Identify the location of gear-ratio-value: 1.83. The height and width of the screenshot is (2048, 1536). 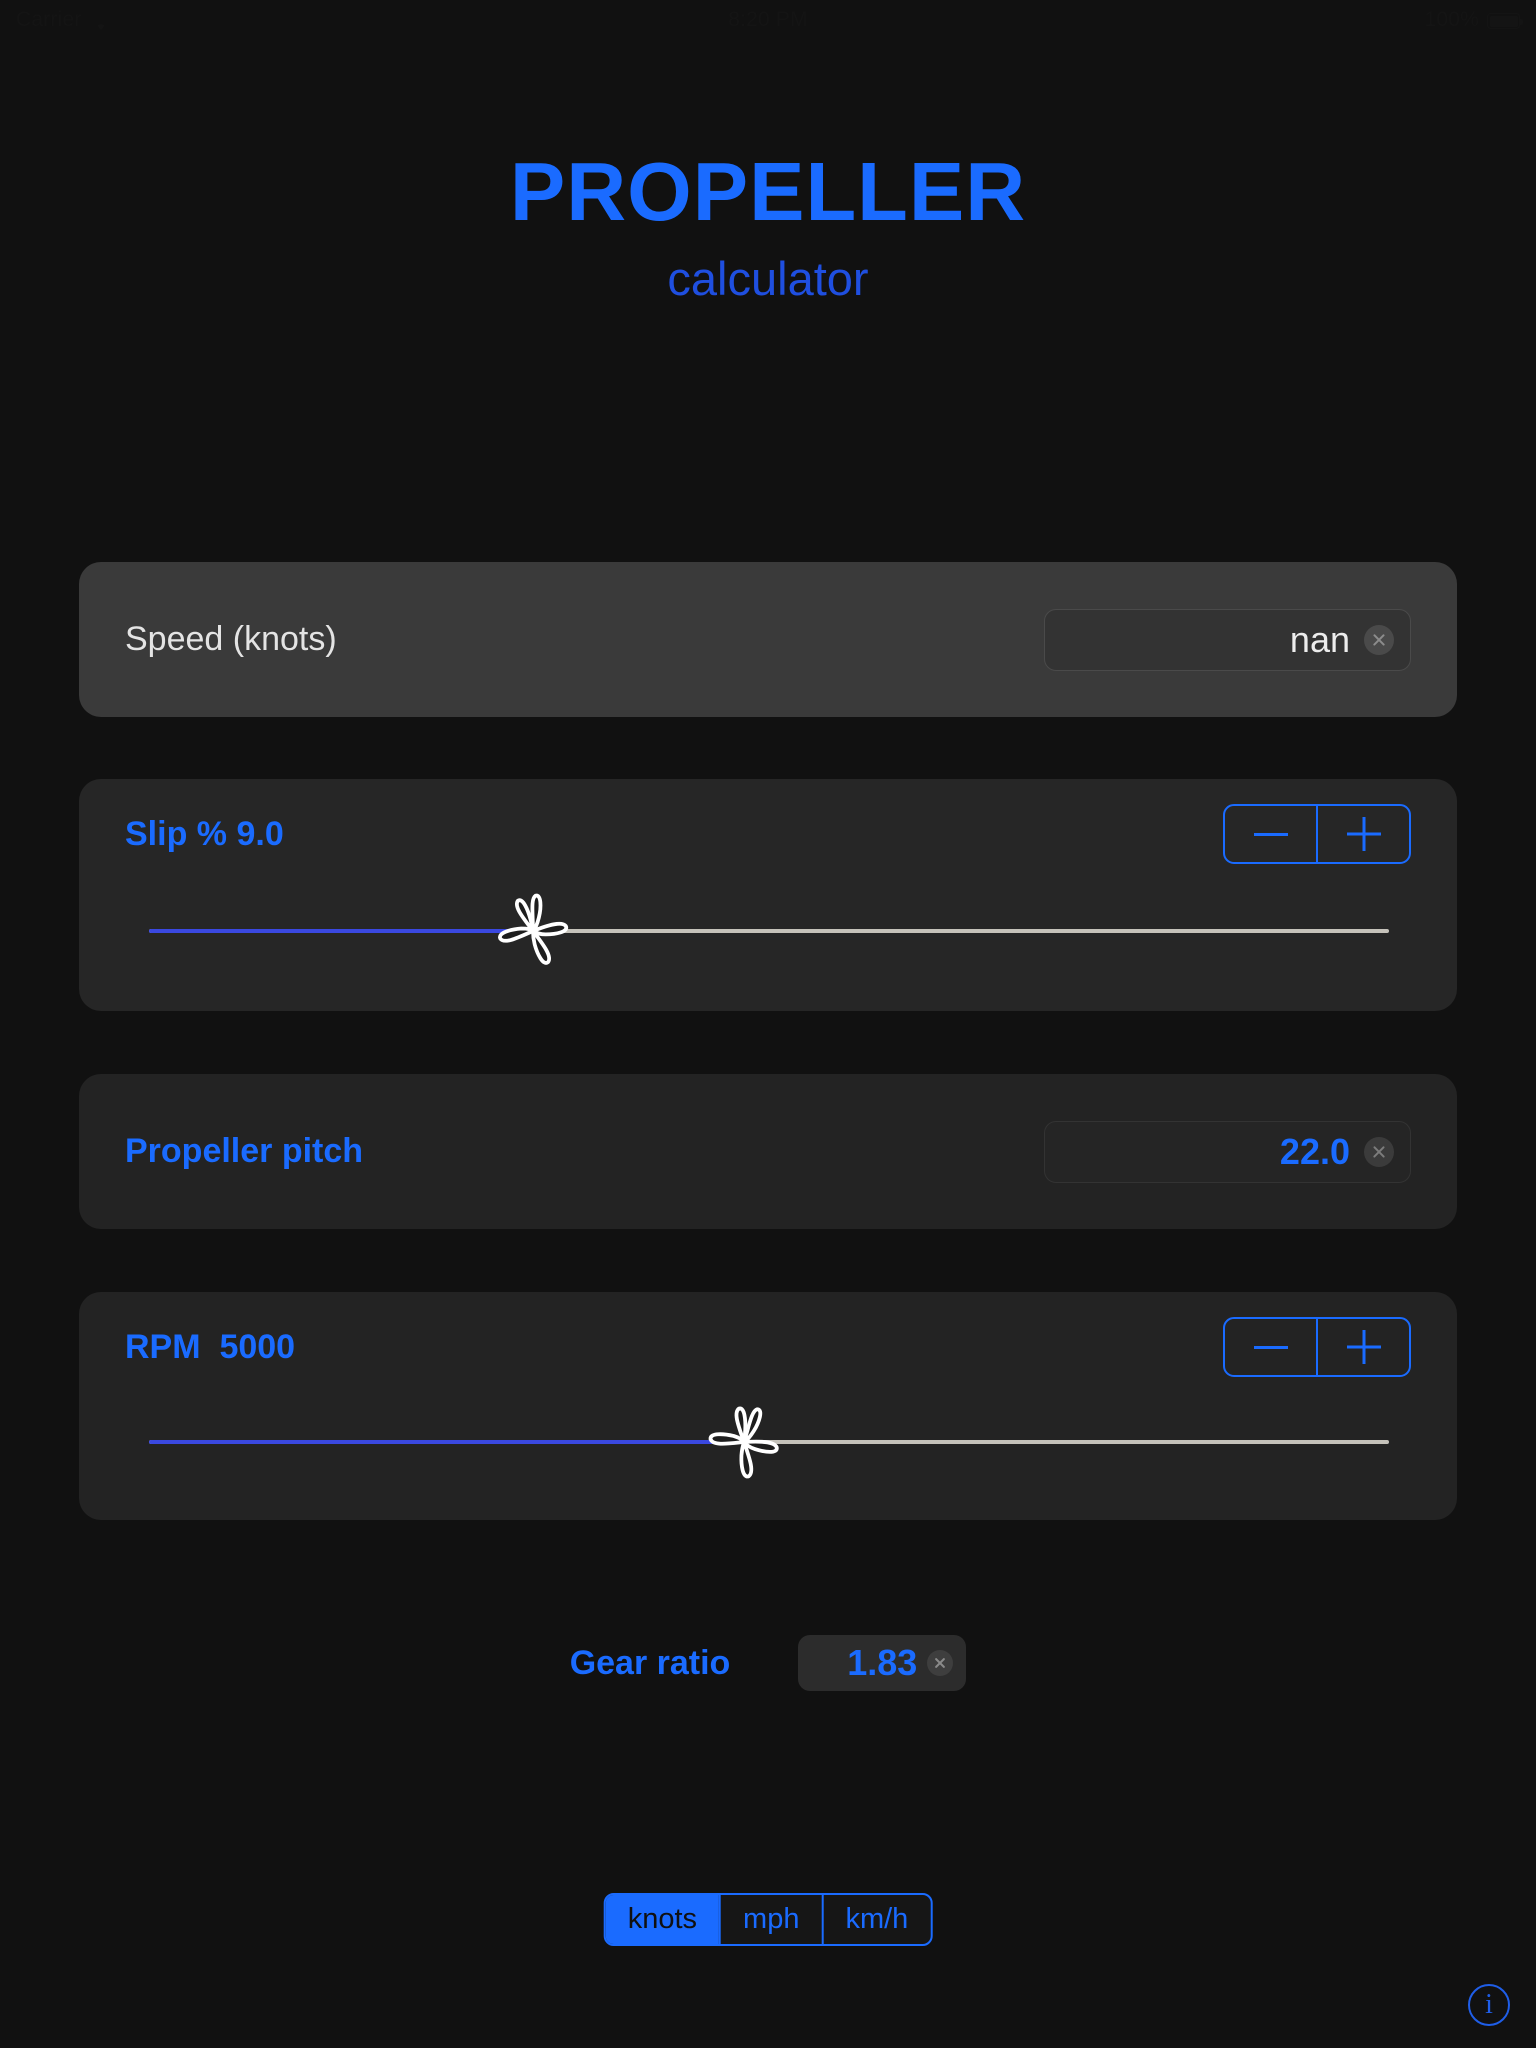
(882, 1662).